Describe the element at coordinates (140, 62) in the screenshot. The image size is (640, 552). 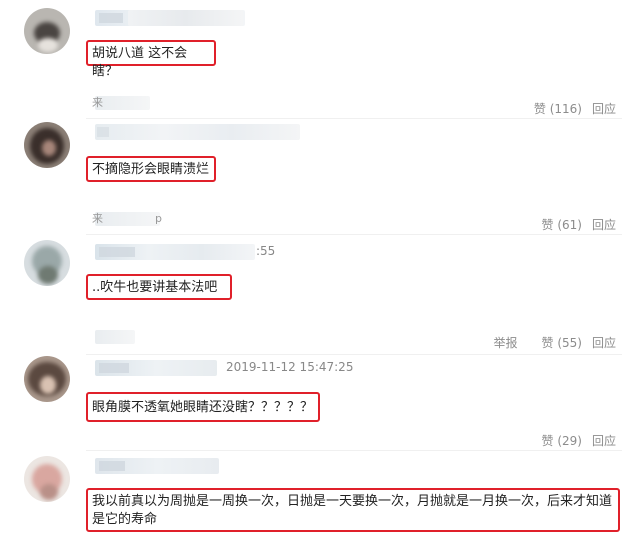
I see `comment-text: 胡说八道 这不会瞎？` at that location.